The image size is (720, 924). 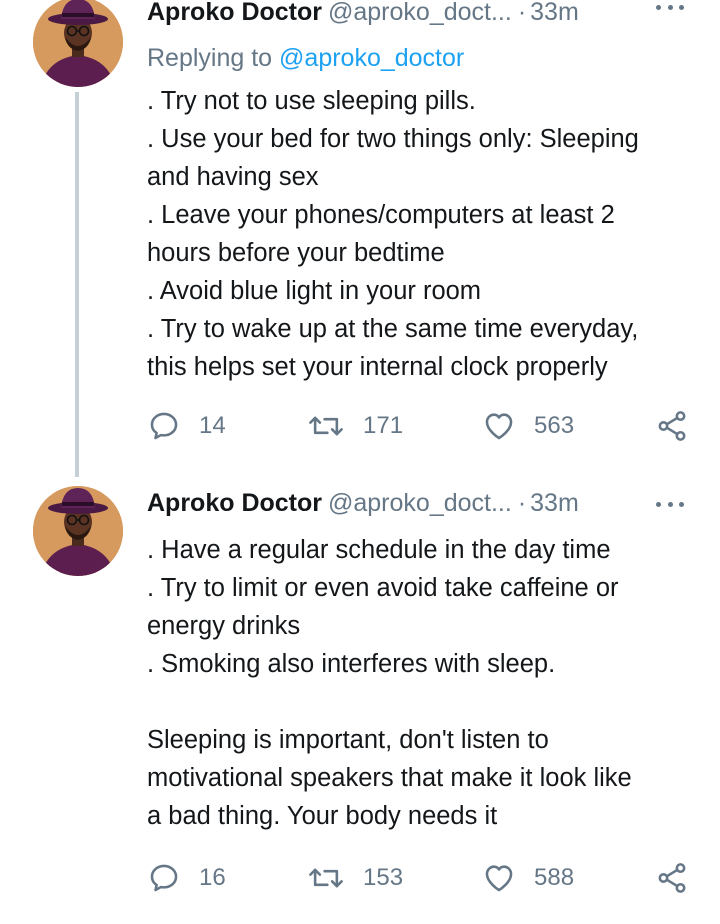 I want to click on tweet-text-line: and having sex, so click(x=233, y=177).